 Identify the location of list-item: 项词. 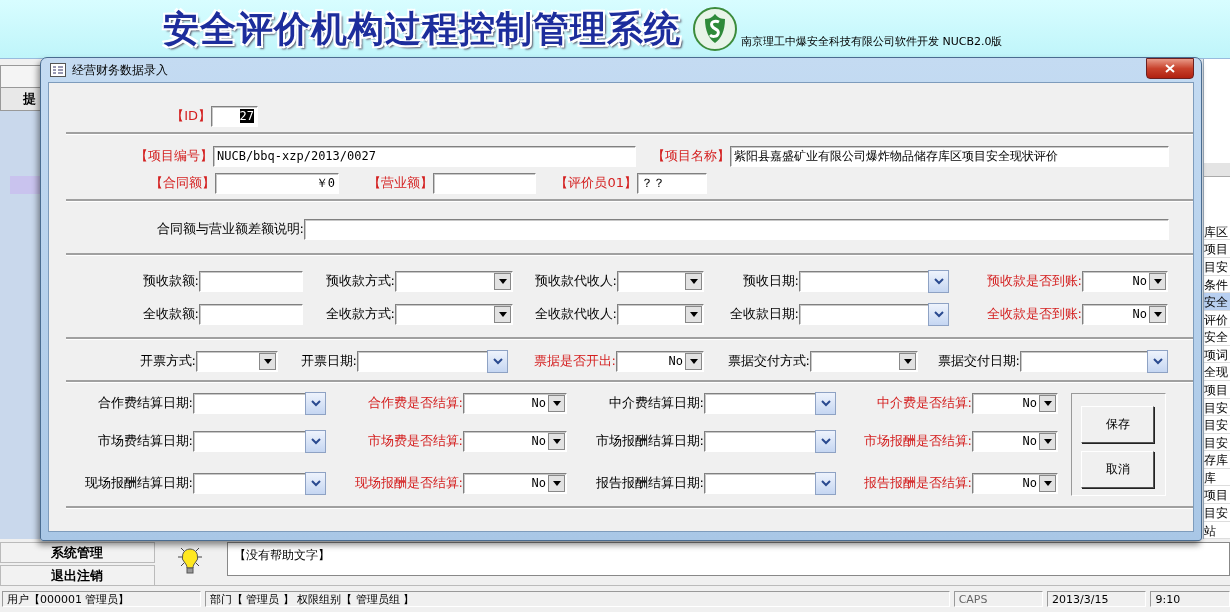
(1217, 354).